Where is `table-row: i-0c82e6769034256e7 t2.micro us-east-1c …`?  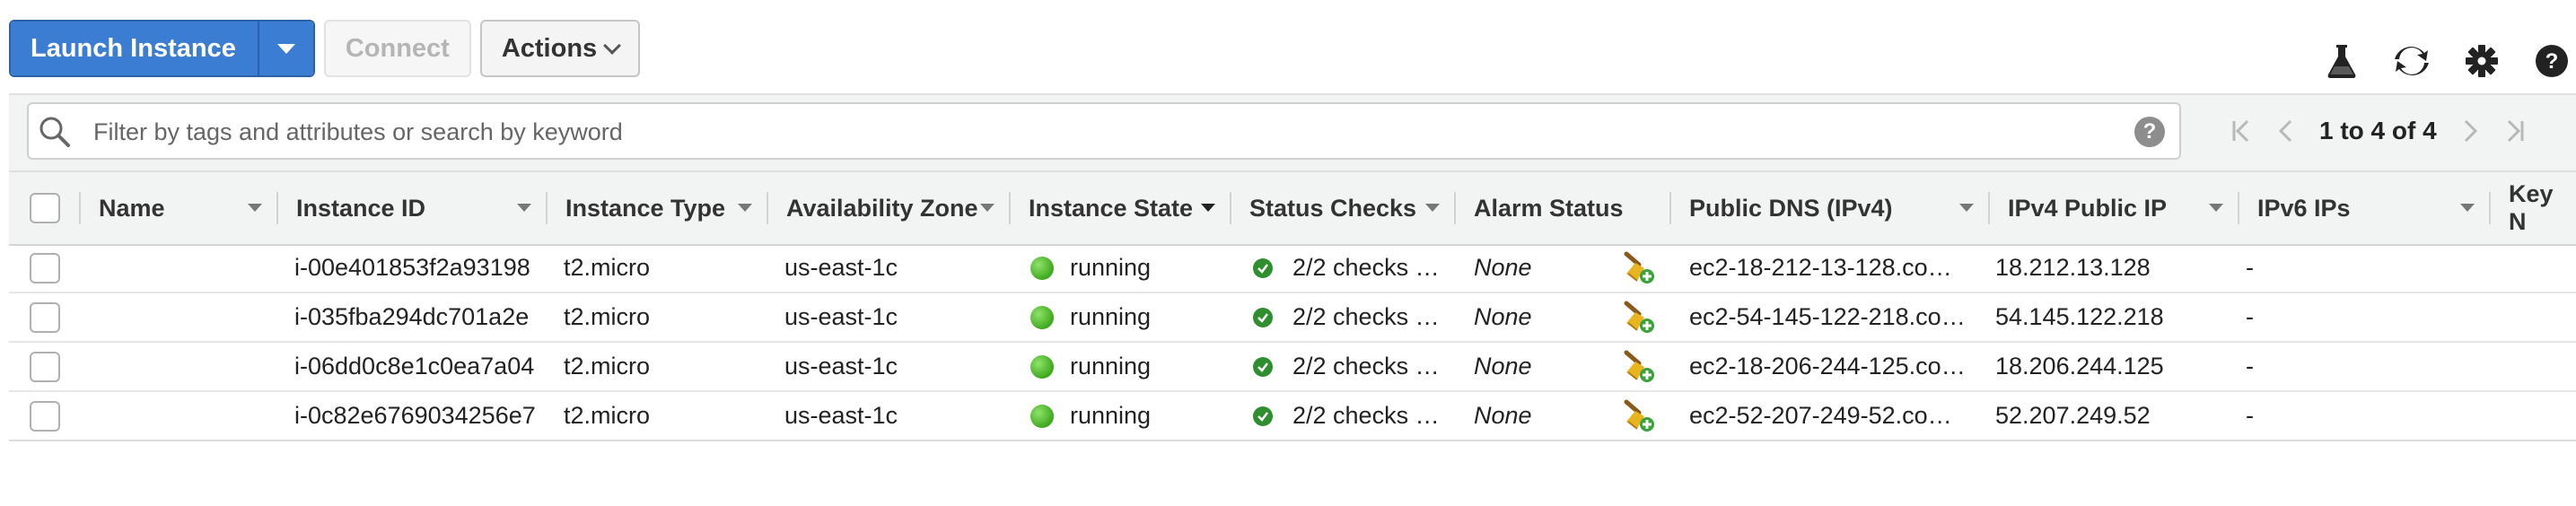 table-row: i-0c82e6769034256e7 t2.micro us-east-1c … is located at coordinates (1292, 416).